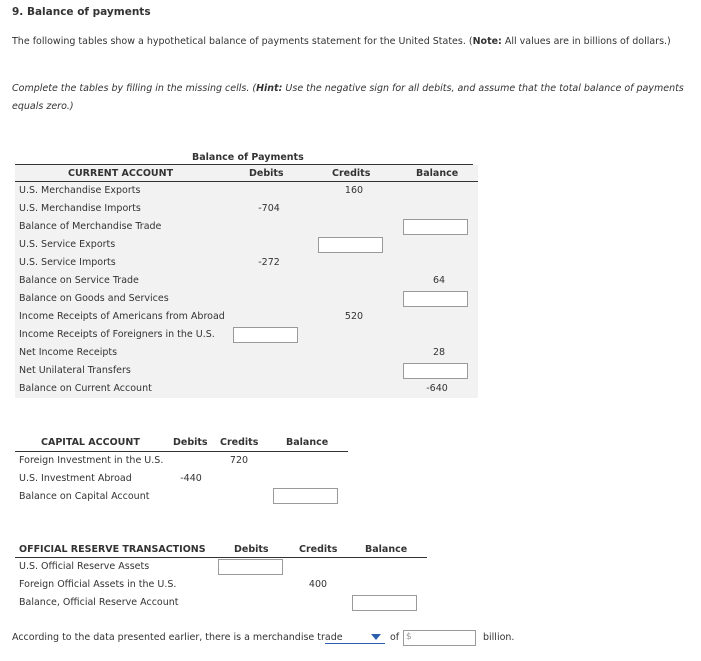 Image resolution: width=701 pixels, height=661 pixels. What do you see at coordinates (85, 388) in the screenshot?
I see `row-label-current-account-balance: Balance on Current Account` at bounding box center [85, 388].